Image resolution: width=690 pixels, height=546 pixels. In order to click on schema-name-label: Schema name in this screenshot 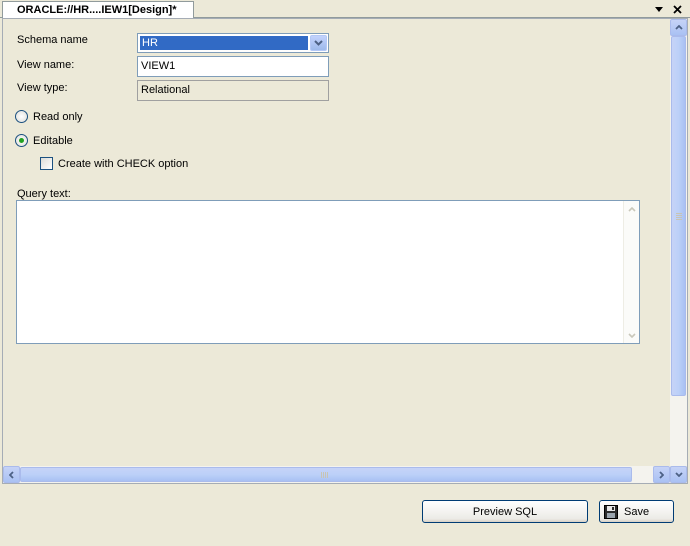, I will do `click(52, 40)`.